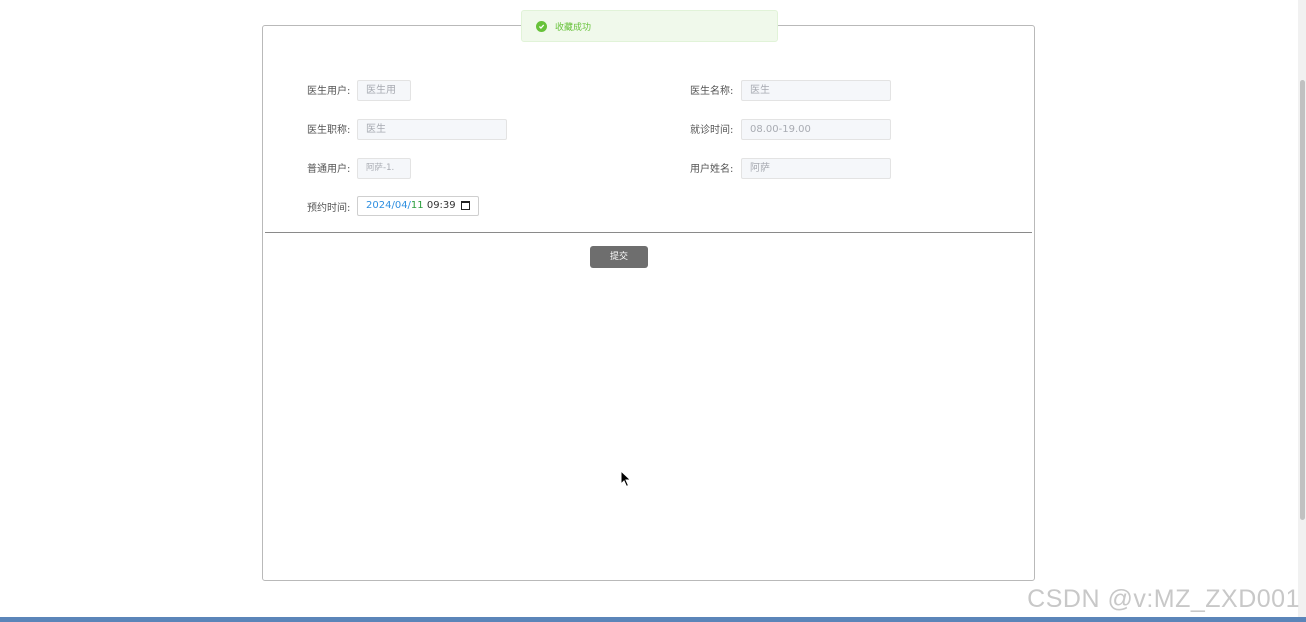 This screenshot has width=1306, height=622. I want to click on mouse-cursor-icon, so click(626, 479).